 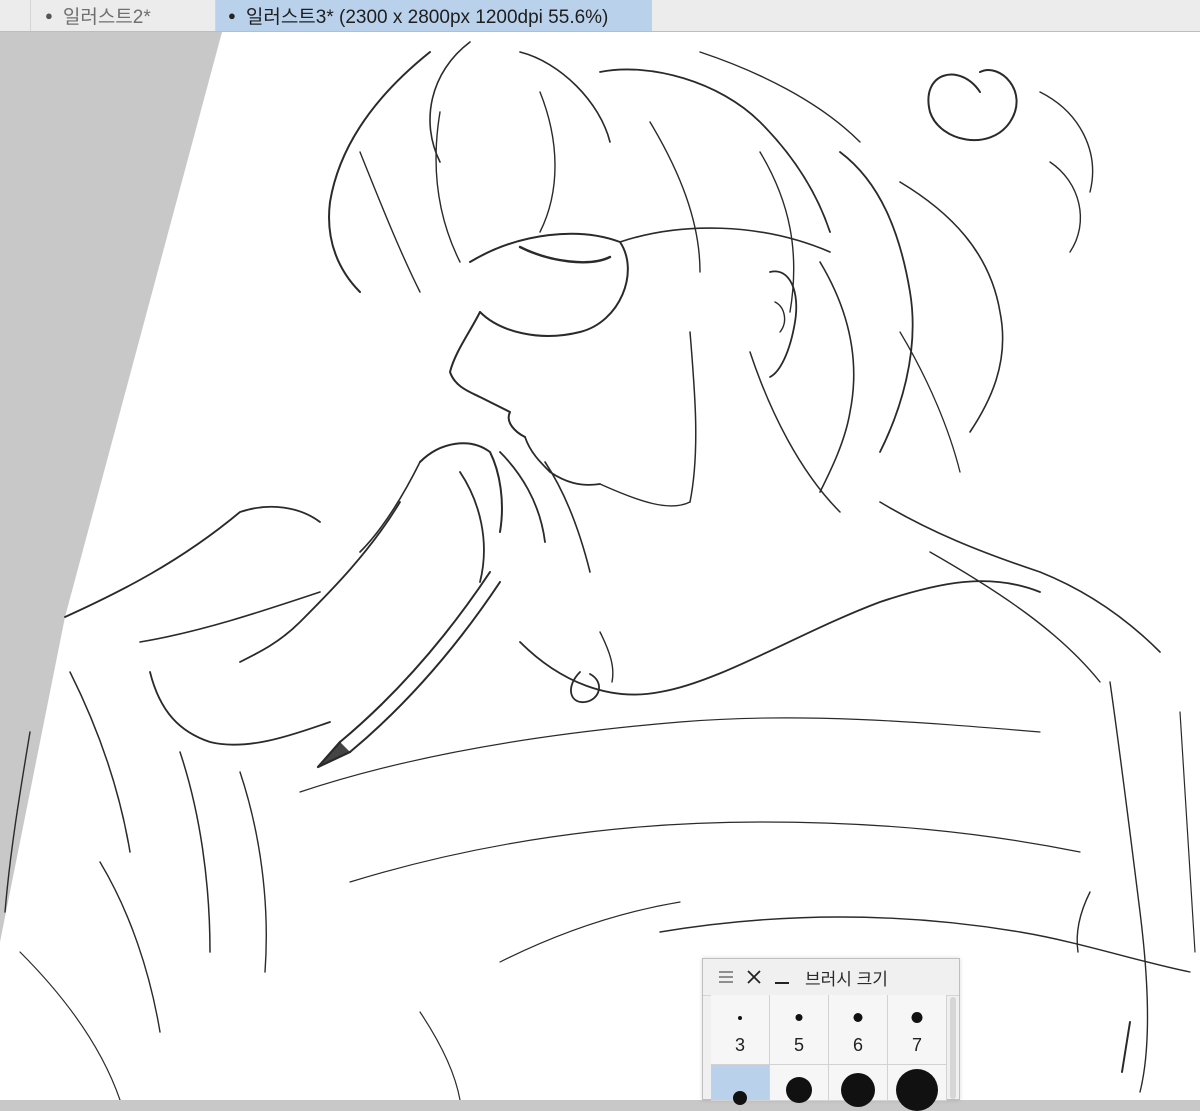 What do you see at coordinates (846, 979) in the screenshot?
I see `palette-title: 브러시 크기` at bounding box center [846, 979].